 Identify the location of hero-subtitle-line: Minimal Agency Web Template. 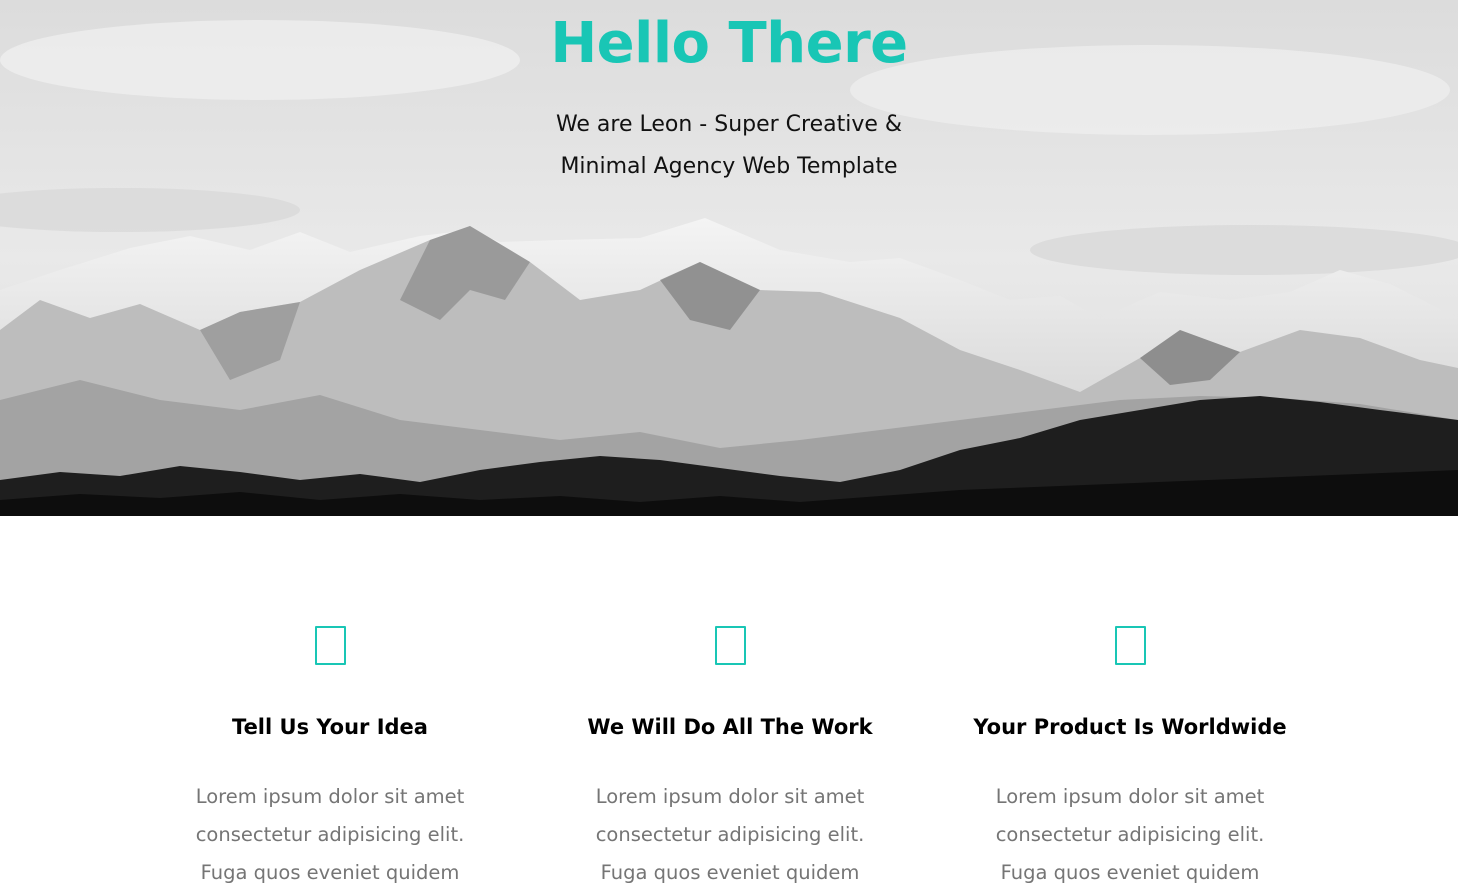
(729, 166).